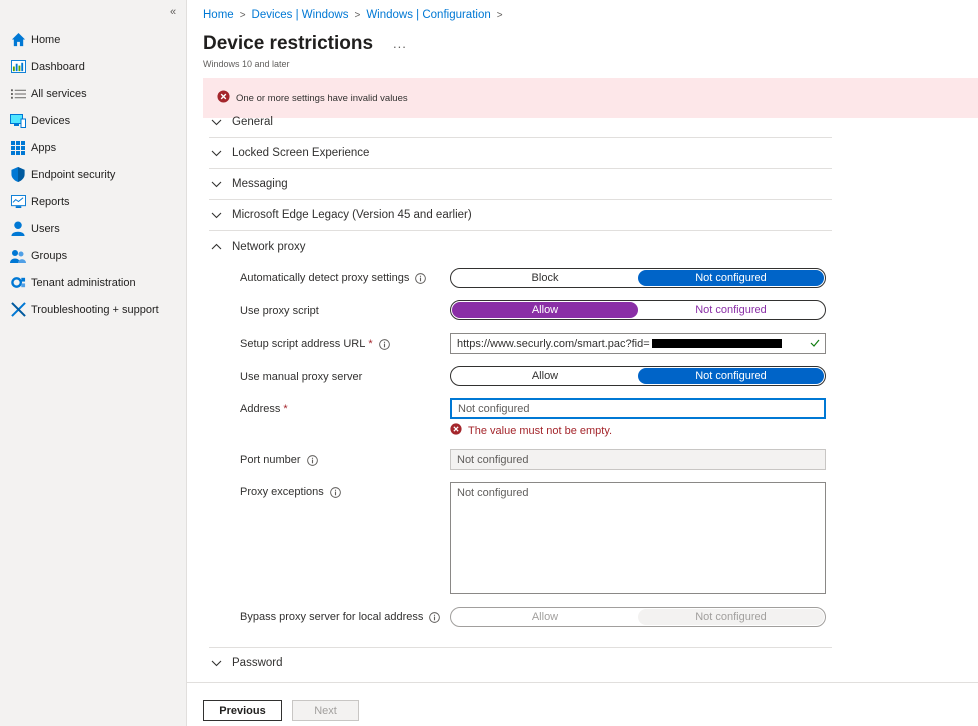 The width and height of the screenshot is (978, 726). I want to click on exceptions-label: Proxy exceptions, so click(290, 492).